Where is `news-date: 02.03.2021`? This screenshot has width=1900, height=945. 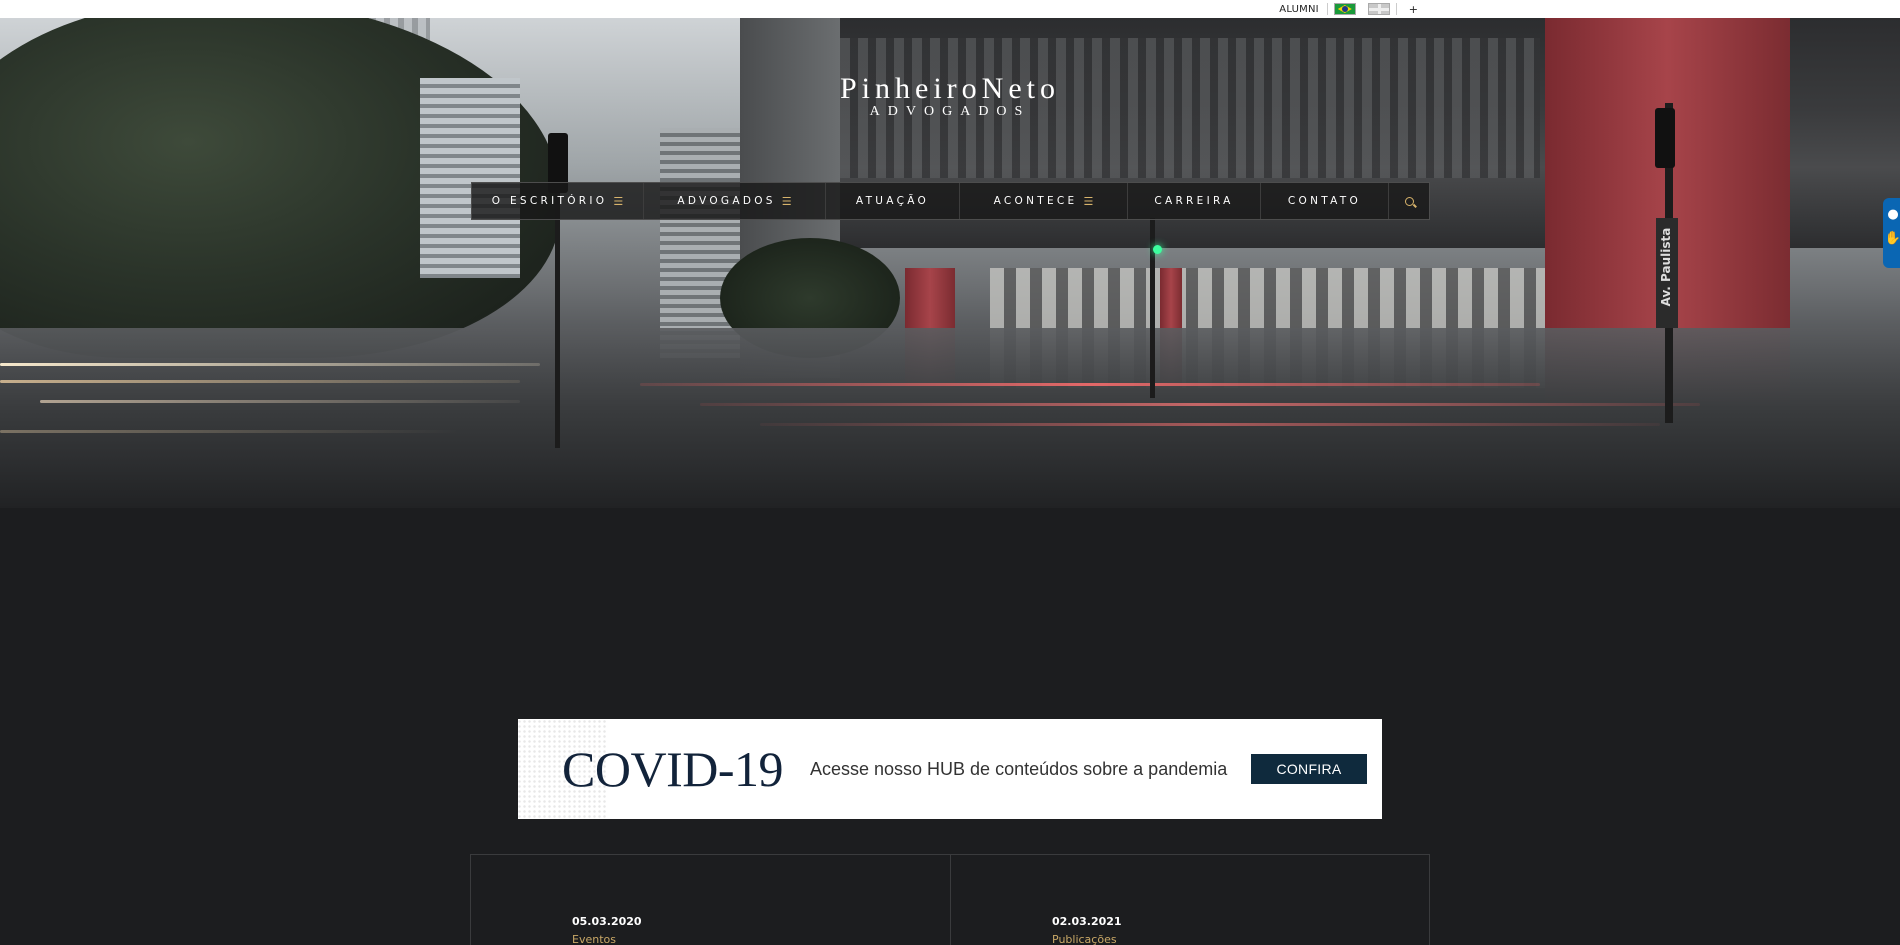 news-date: 02.03.2021 is located at coordinates (1087, 921).